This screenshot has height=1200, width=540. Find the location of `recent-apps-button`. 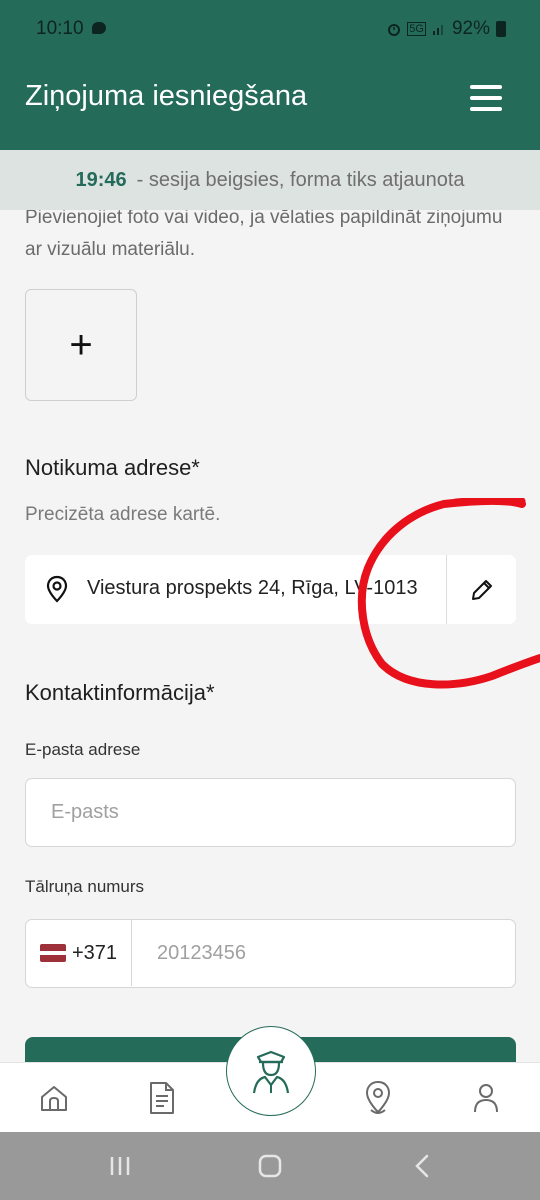

recent-apps-button is located at coordinates (120, 1166).